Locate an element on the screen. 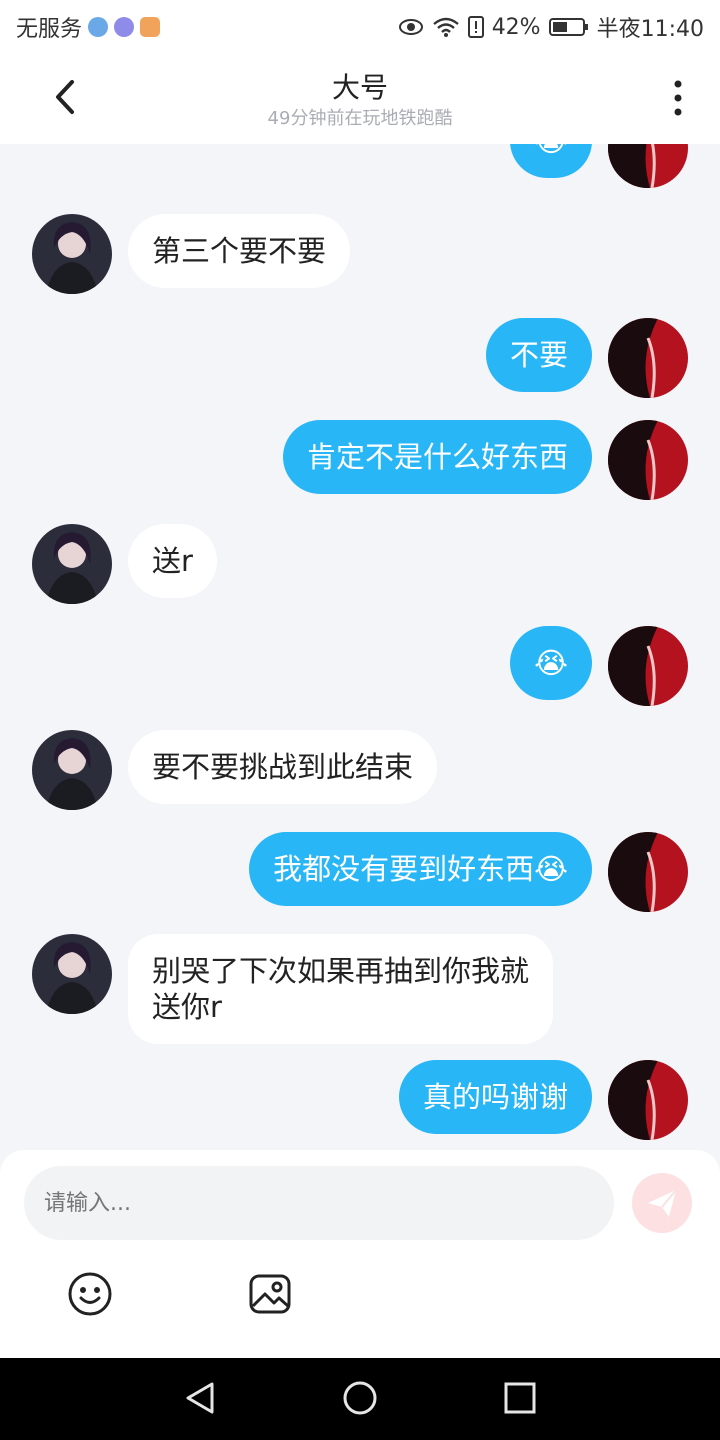  sim-alert-icon is located at coordinates (475, 27).